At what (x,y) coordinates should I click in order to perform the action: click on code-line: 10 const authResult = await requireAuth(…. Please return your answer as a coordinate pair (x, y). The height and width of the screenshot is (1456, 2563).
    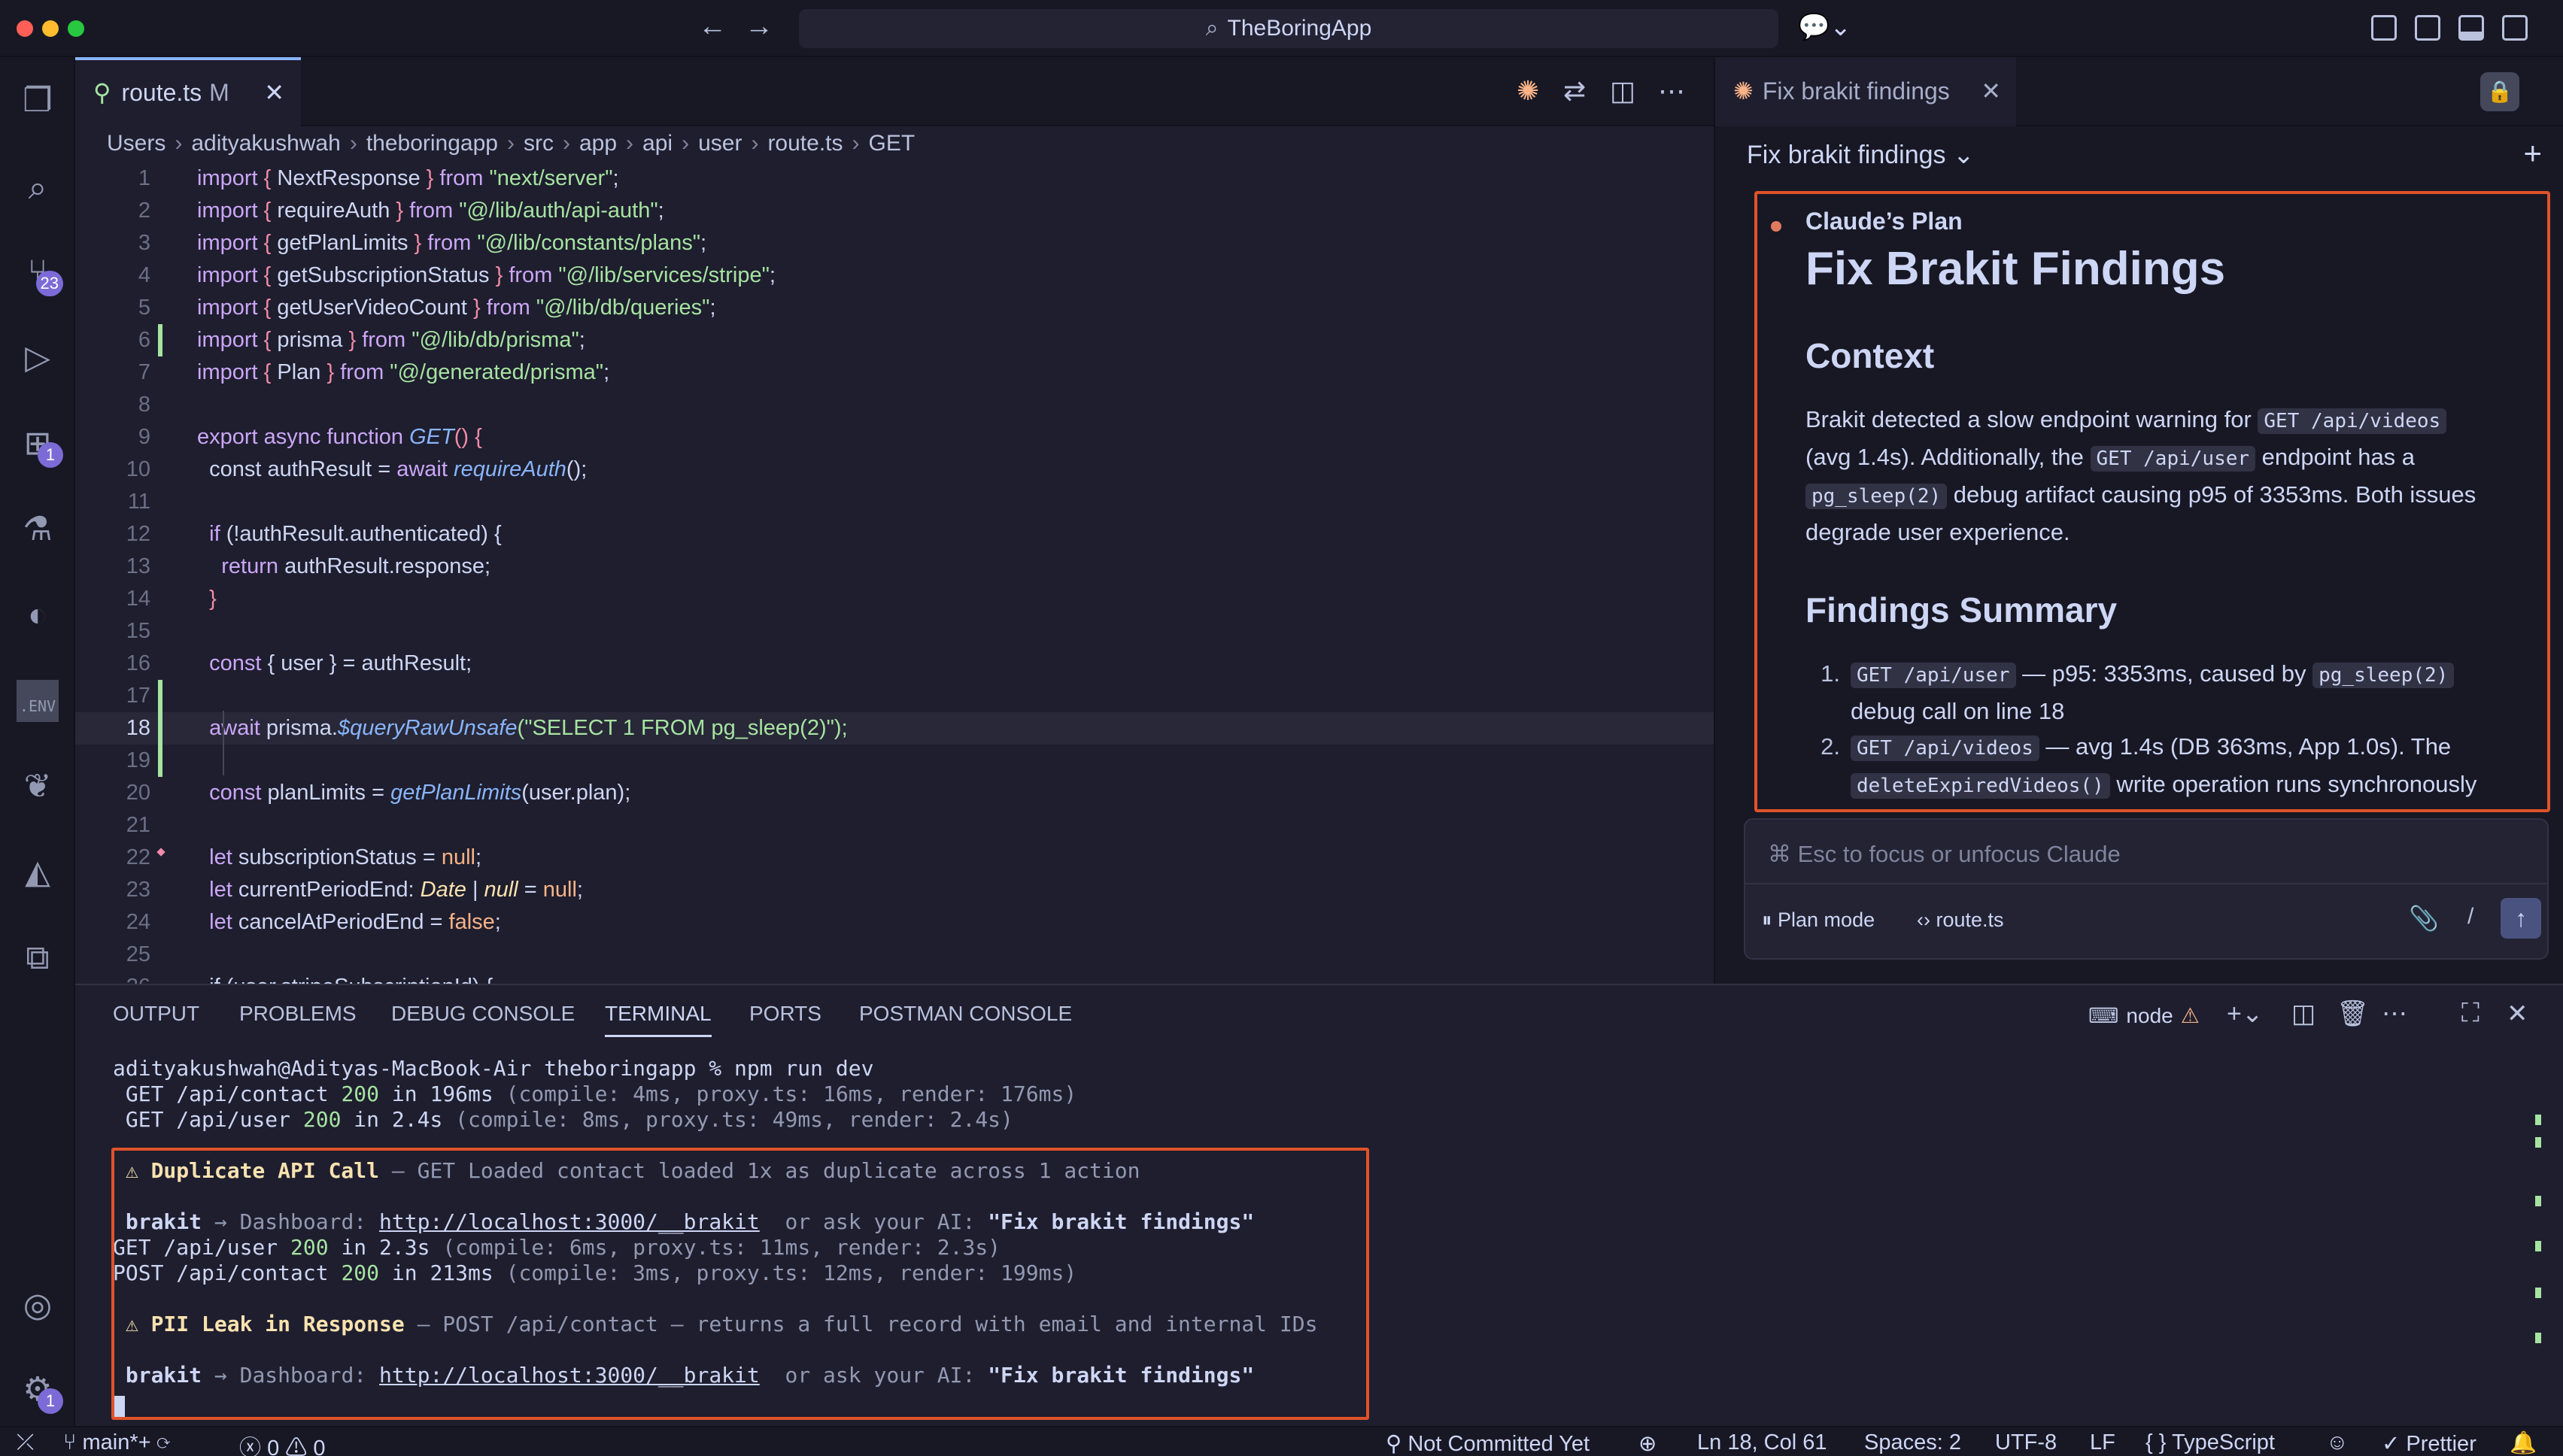
    Looking at the image, I should click on (894, 470).